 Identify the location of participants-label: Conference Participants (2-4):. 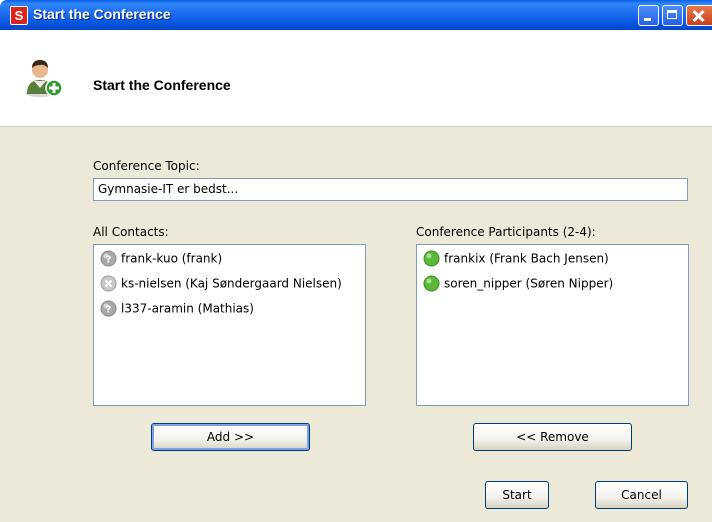
(506, 232).